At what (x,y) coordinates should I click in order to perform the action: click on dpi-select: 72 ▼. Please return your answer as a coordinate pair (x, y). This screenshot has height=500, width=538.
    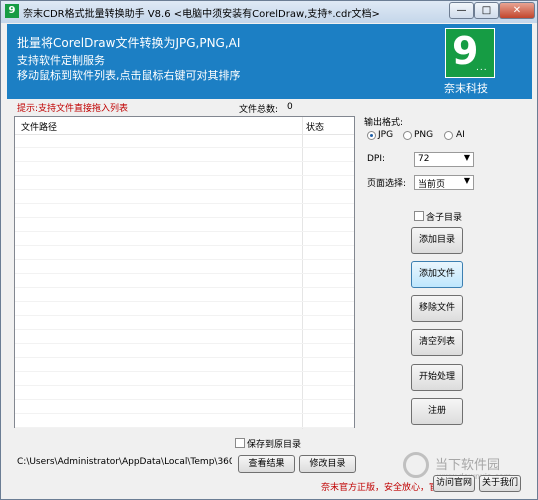
    Looking at the image, I should click on (444, 159).